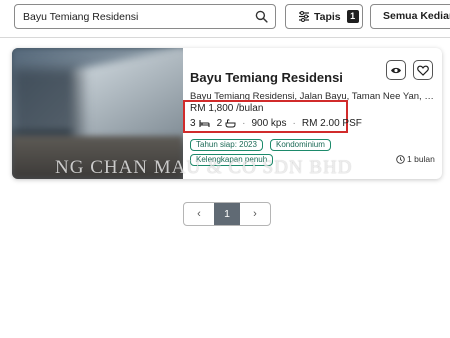 The width and height of the screenshot is (450, 338). I want to click on filter-count-badge: 1, so click(352, 16).